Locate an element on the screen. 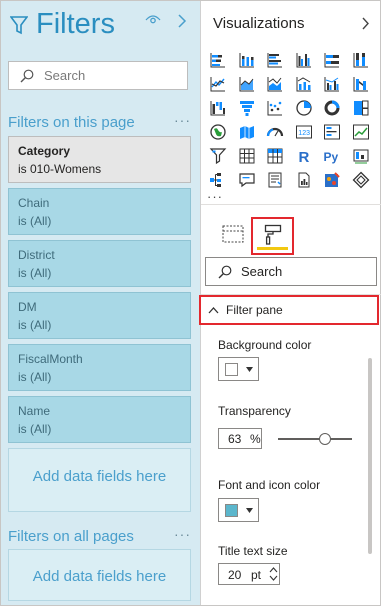 Image resolution: width=381 pixels, height=606 pixels. funnel-chart-icon is located at coordinates (247, 108).